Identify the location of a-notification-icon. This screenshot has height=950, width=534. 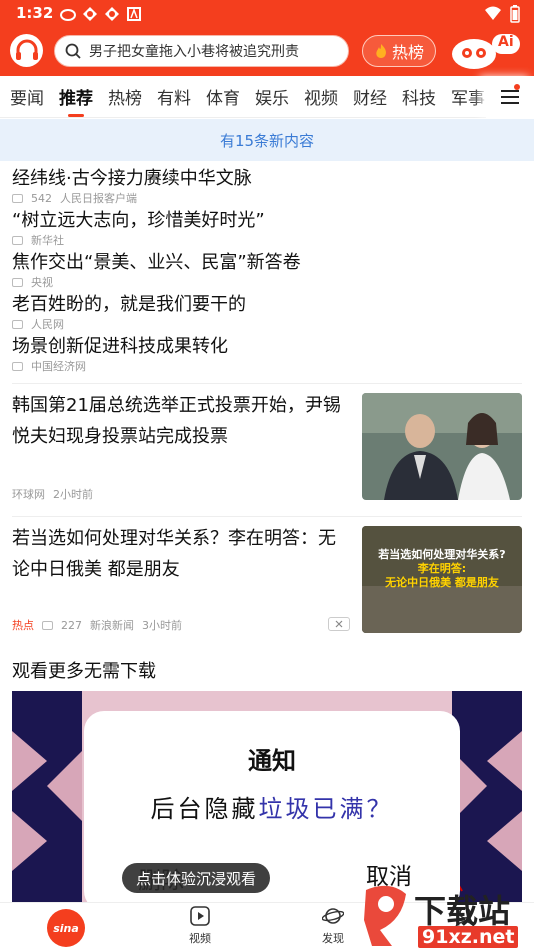
(134, 14).